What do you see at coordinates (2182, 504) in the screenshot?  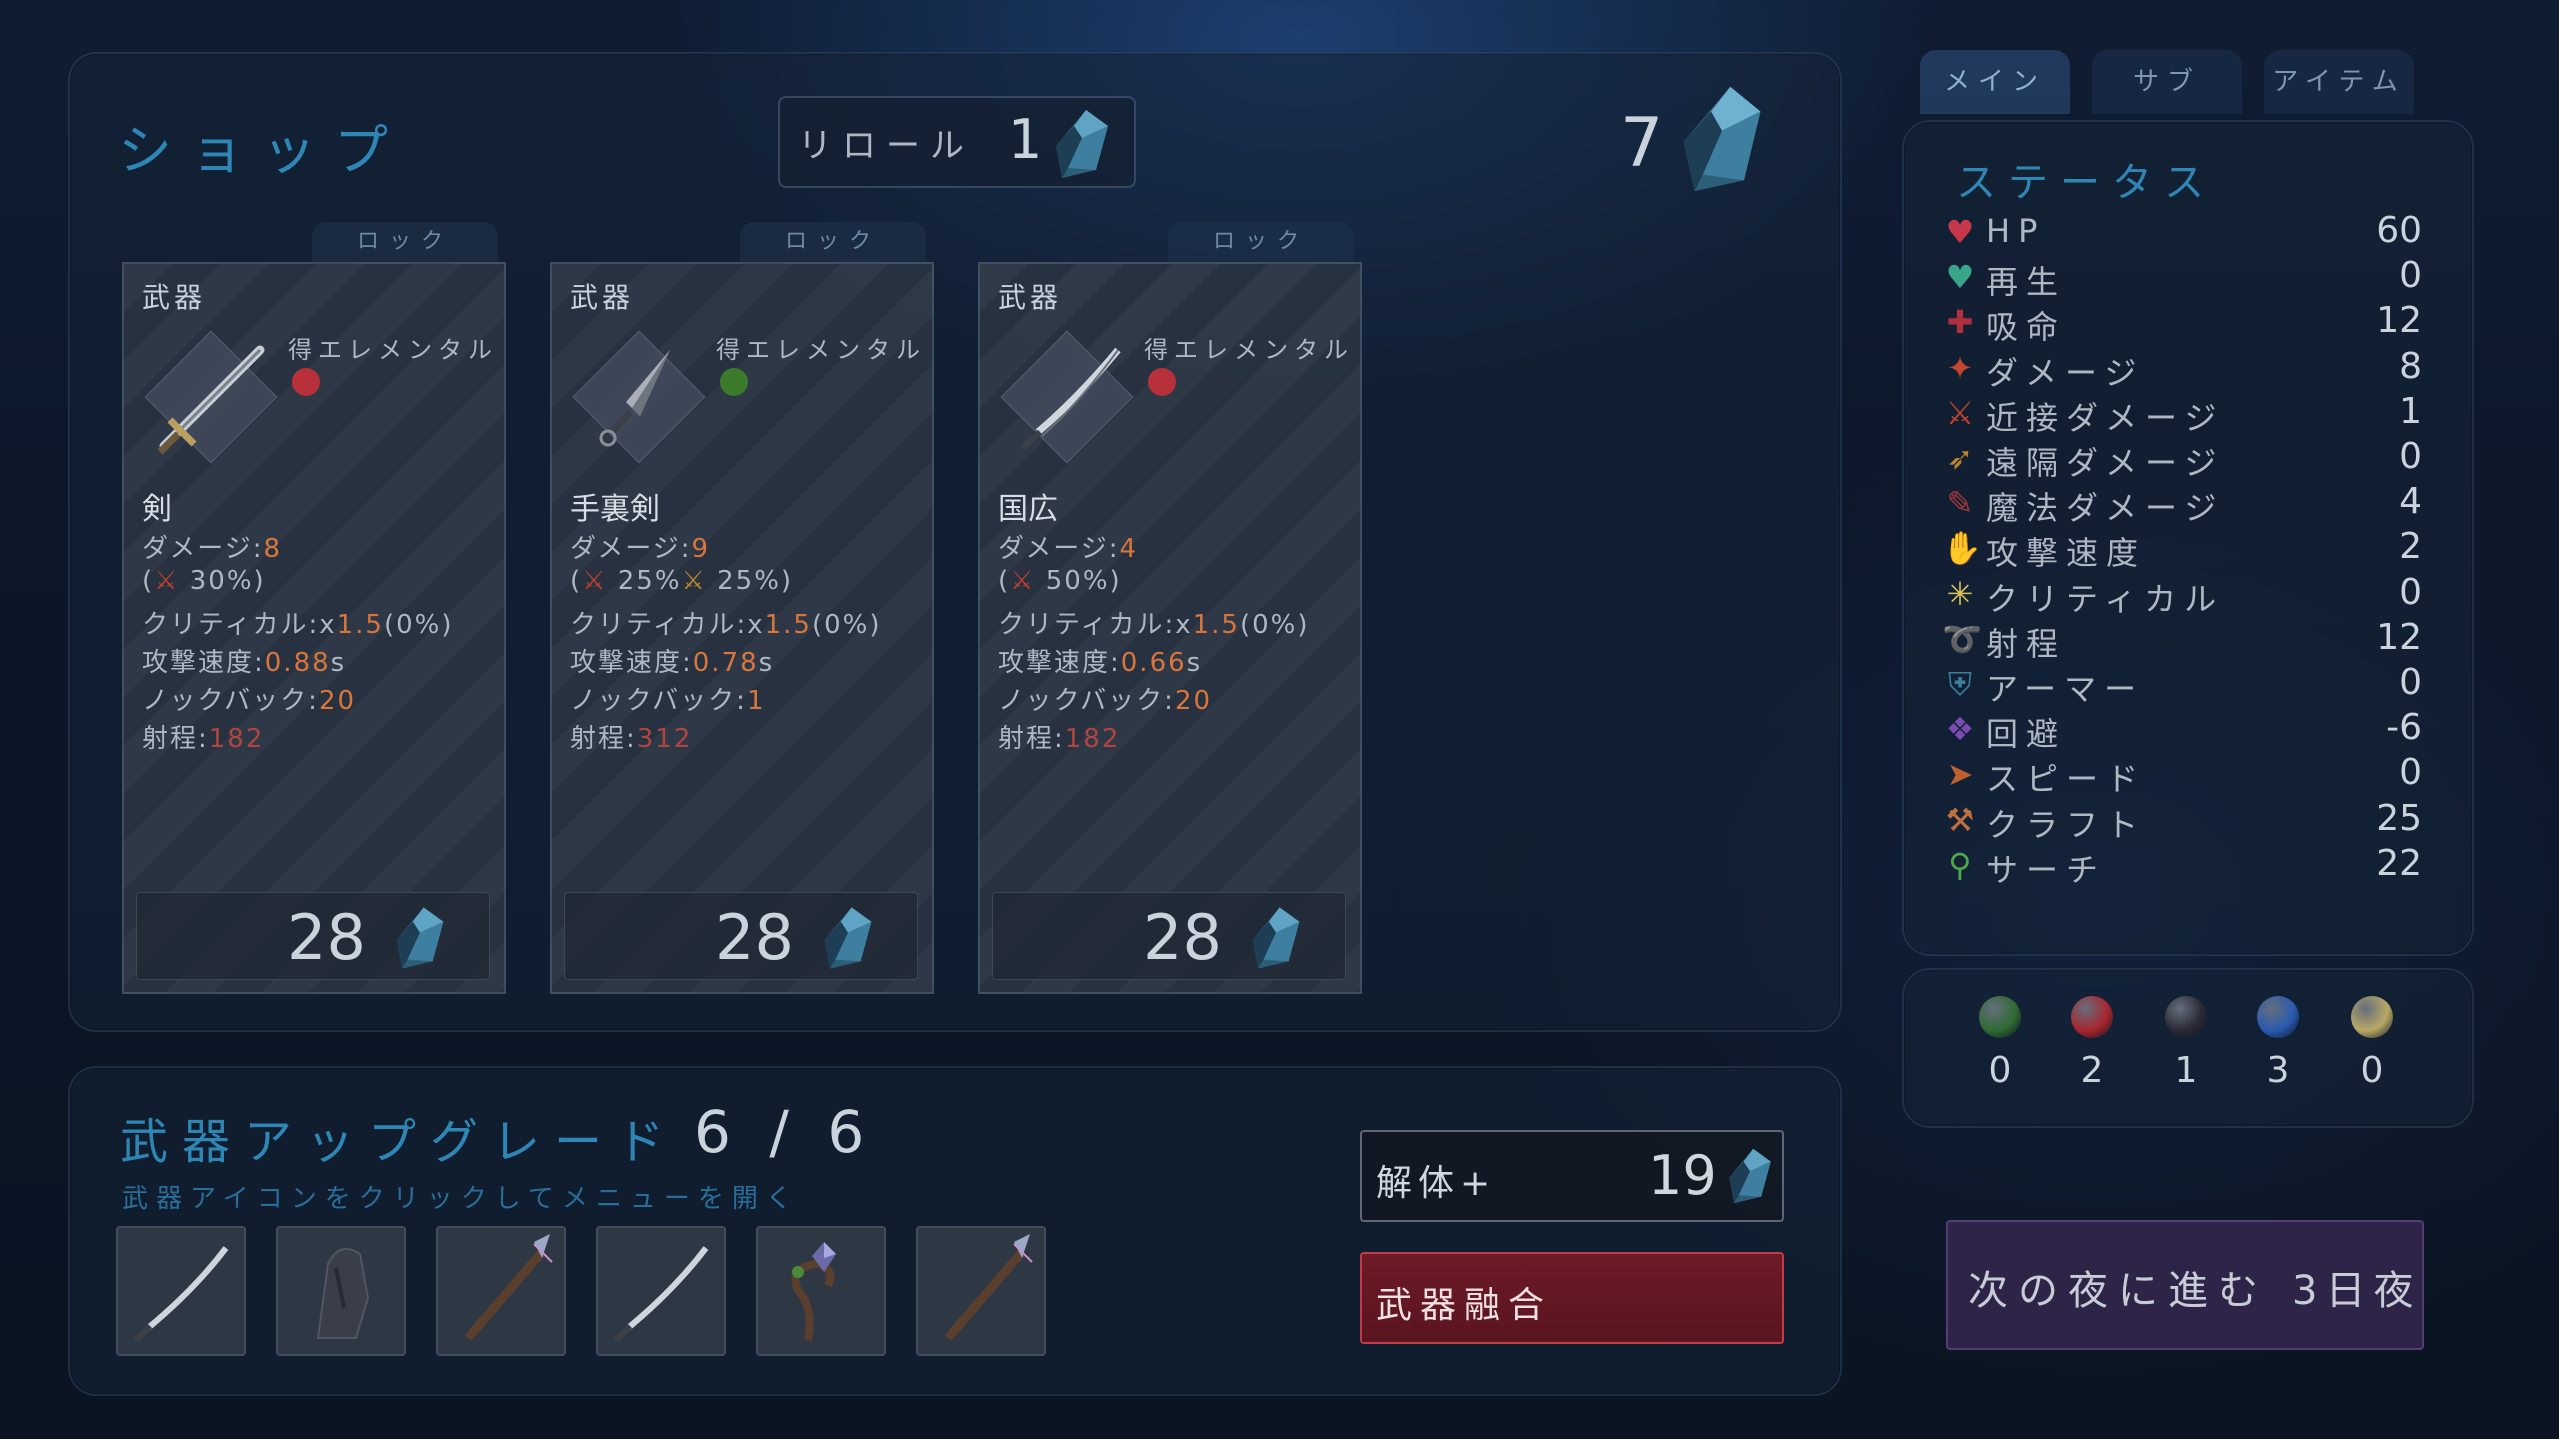 I see `status-row-magic-damage: ✎ 魔法ダメージ 4` at bounding box center [2182, 504].